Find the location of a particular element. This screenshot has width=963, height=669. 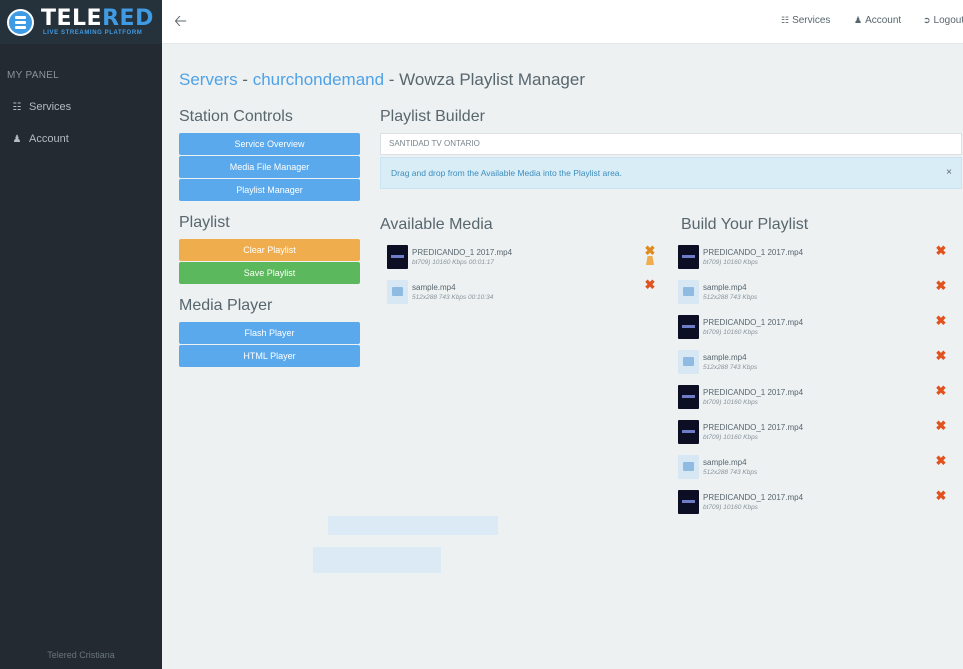

topbar-services-link: ☷ Services is located at coordinates (805, 20).